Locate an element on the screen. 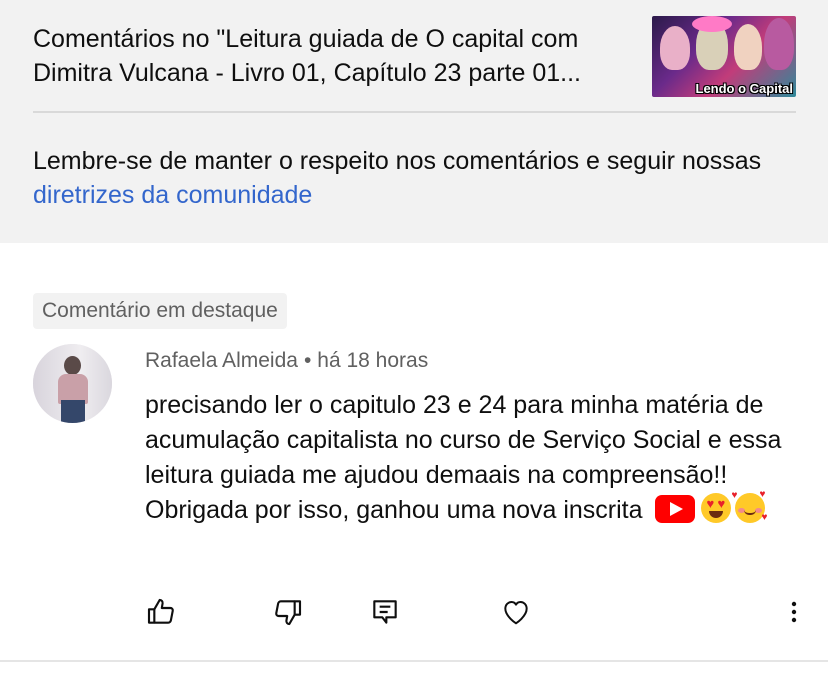  reply-icon is located at coordinates (385, 612).